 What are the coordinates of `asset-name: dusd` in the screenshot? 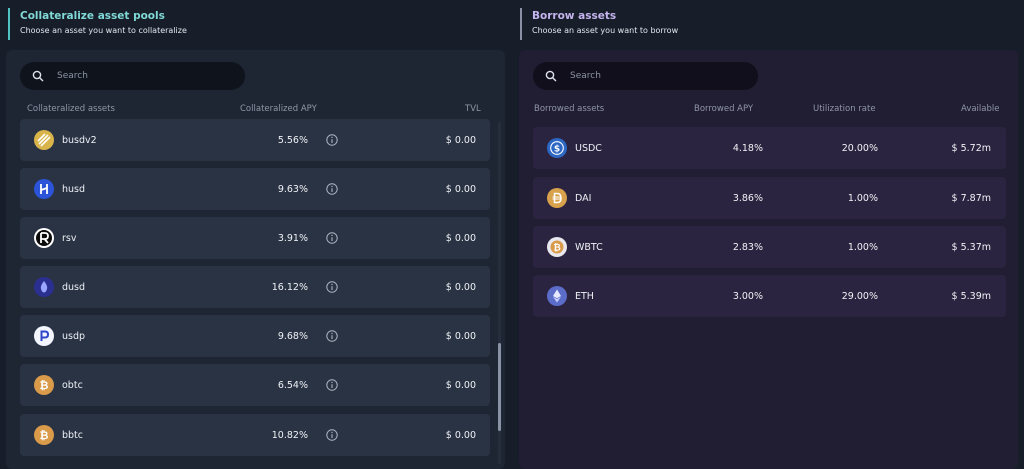 It's located at (74, 287).